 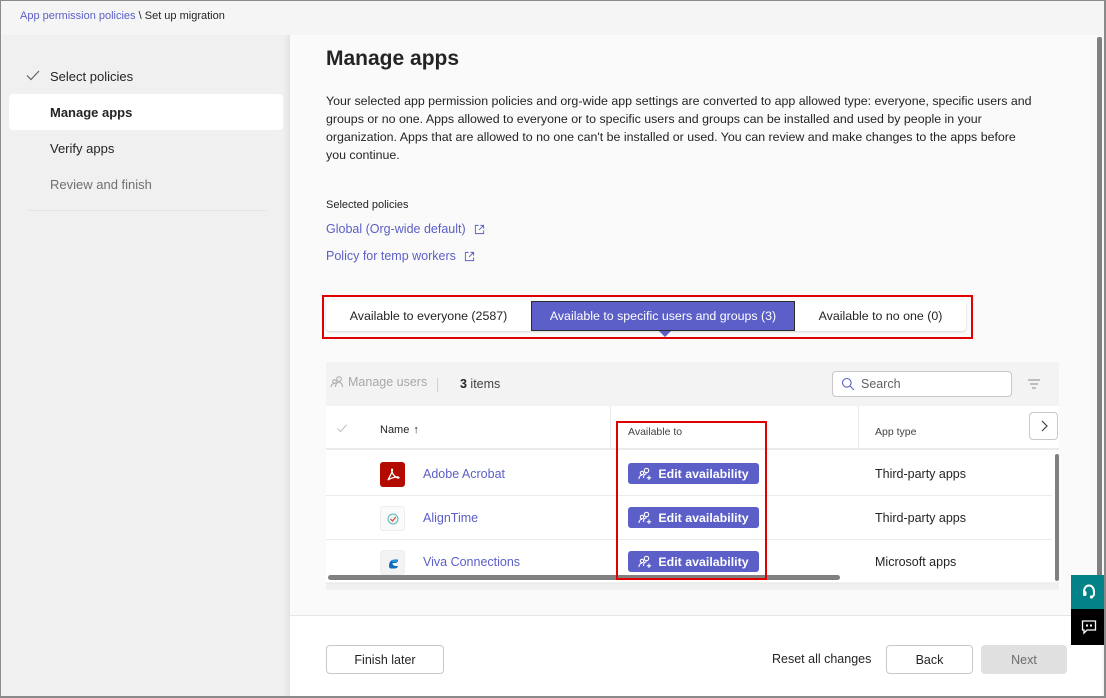 What do you see at coordinates (1099, 327) in the screenshot?
I see `page-vertical-scrollbar` at bounding box center [1099, 327].